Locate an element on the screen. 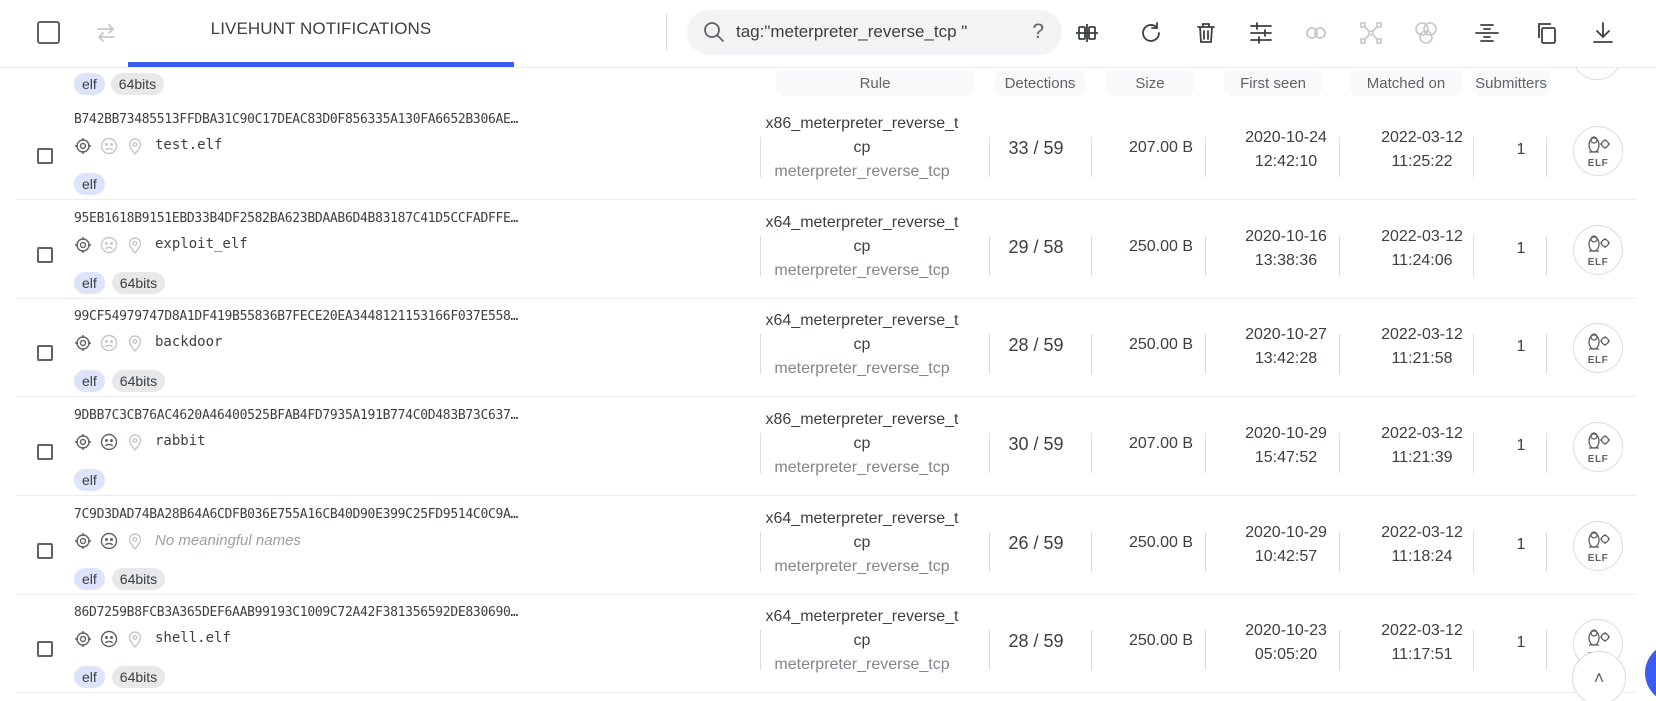 The height and width of the screenshot is (701, 1656). scroll-to-top-button: ˄ is located at coordinates (1599, 676).